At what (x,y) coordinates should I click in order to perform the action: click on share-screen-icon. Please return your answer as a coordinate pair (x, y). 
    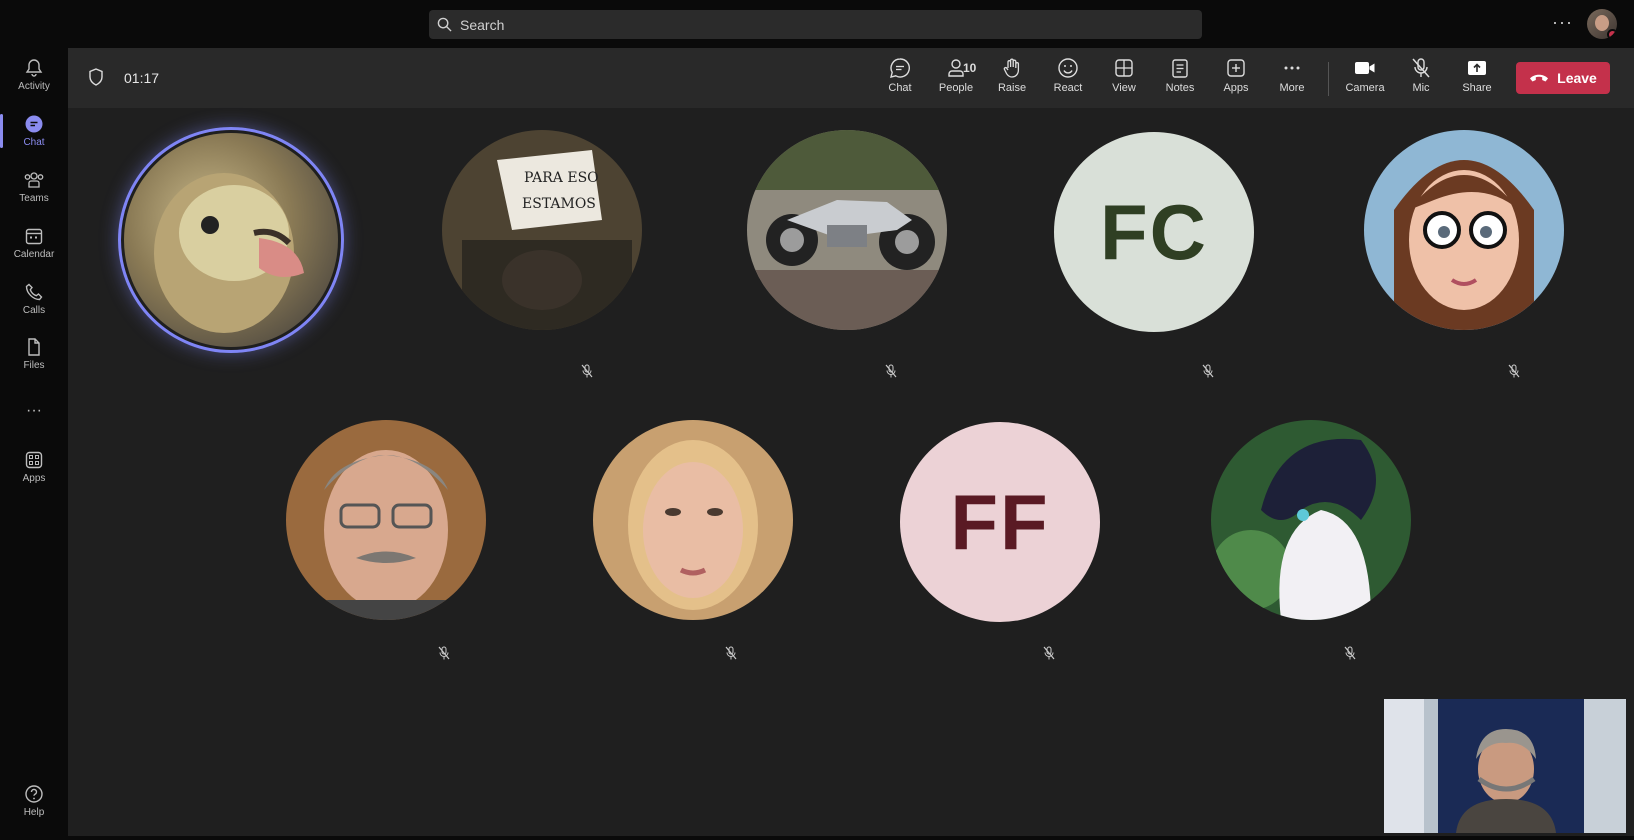
    Looking at the image, I should click on (1477, 68).